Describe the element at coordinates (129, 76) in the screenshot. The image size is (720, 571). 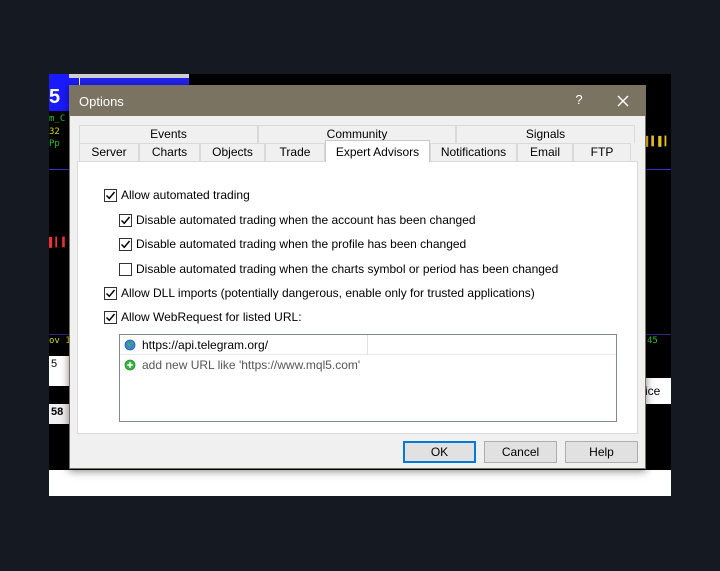
I see `background-strip` at that location.